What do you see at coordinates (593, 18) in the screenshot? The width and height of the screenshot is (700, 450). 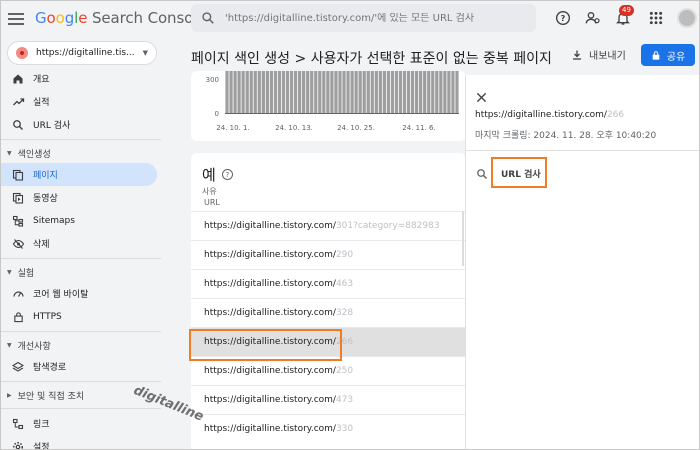 I see `manage-users-icon` at bounding box center [593, 18].